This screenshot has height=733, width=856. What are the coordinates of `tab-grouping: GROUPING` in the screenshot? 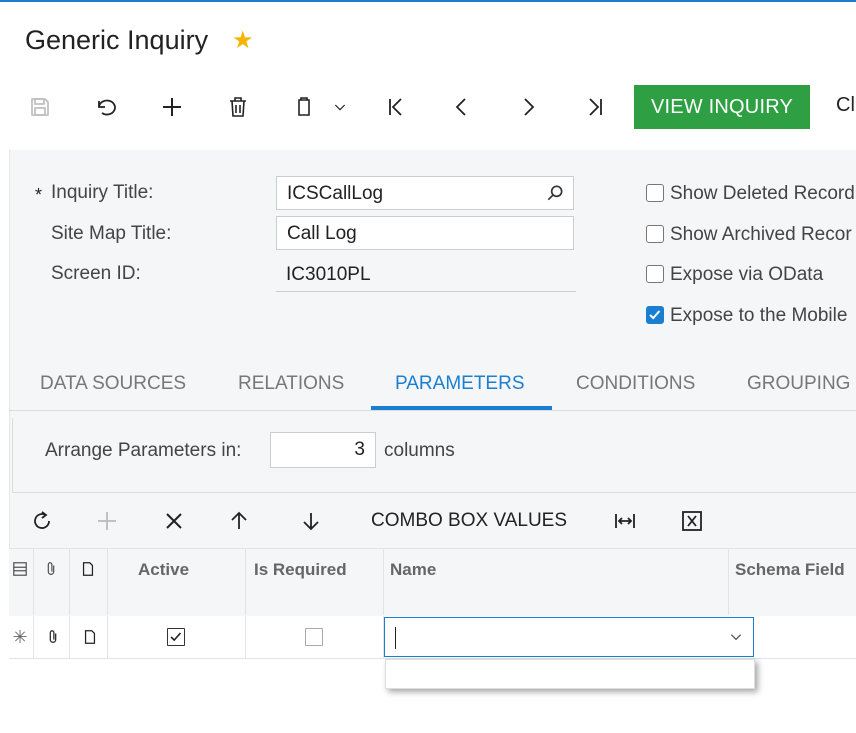 It's located at (798, 384).